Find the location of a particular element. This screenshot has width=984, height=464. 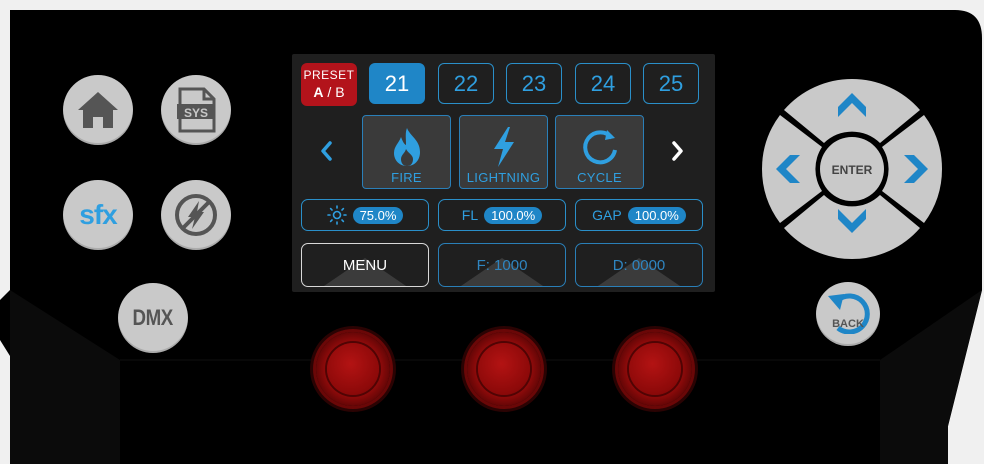

gap-value: 100.0% is located at coordinates (656, 215).